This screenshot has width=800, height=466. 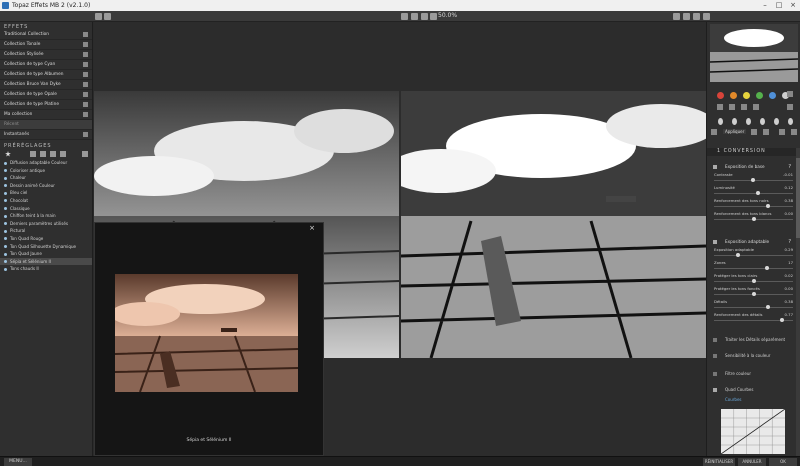 What do you see at coordinates (46, 125) in the screenshot?
I see `collection-item: Récent` at bounding box center [46, 125].